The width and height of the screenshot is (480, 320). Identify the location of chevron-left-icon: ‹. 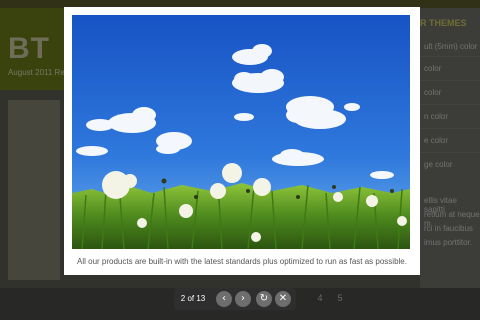
(224, 298).